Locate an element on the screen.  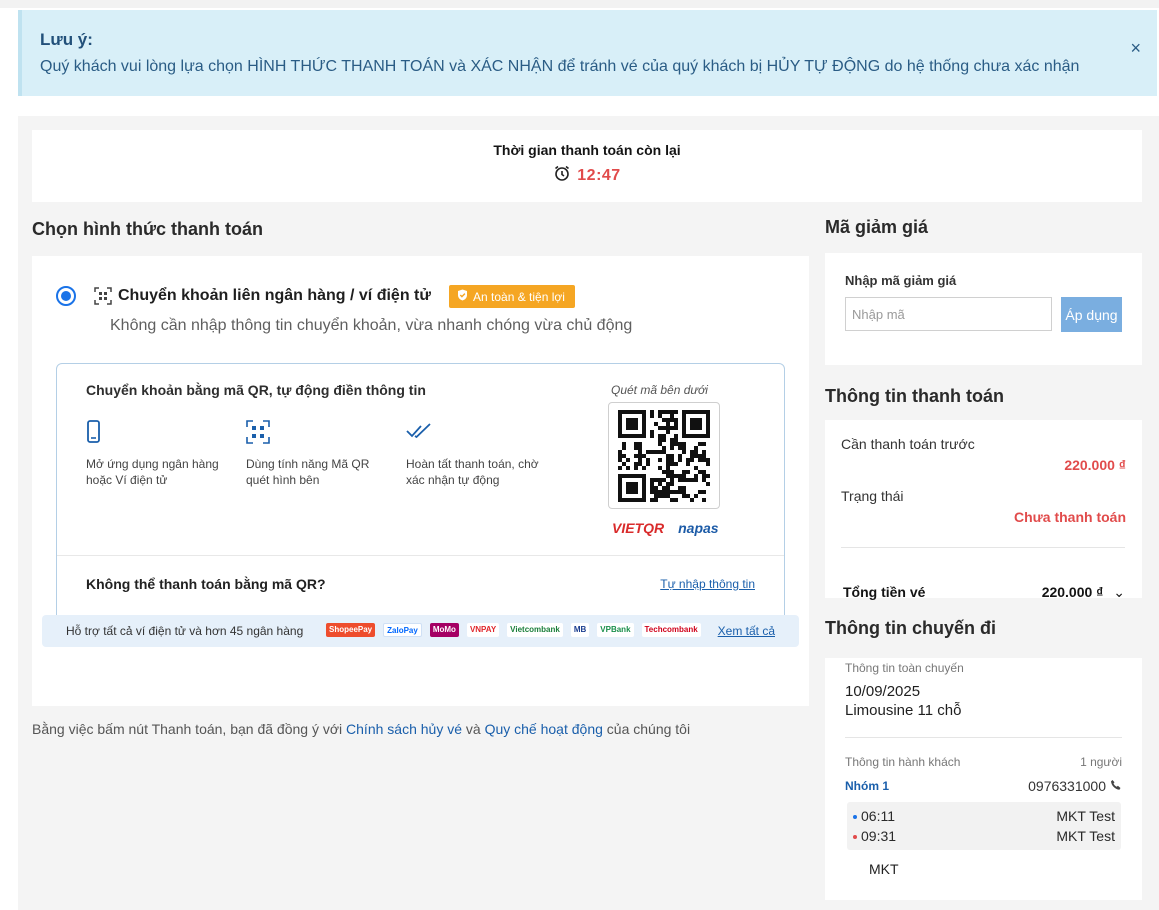
shield-check-icon is located at coordinates (462, 296).